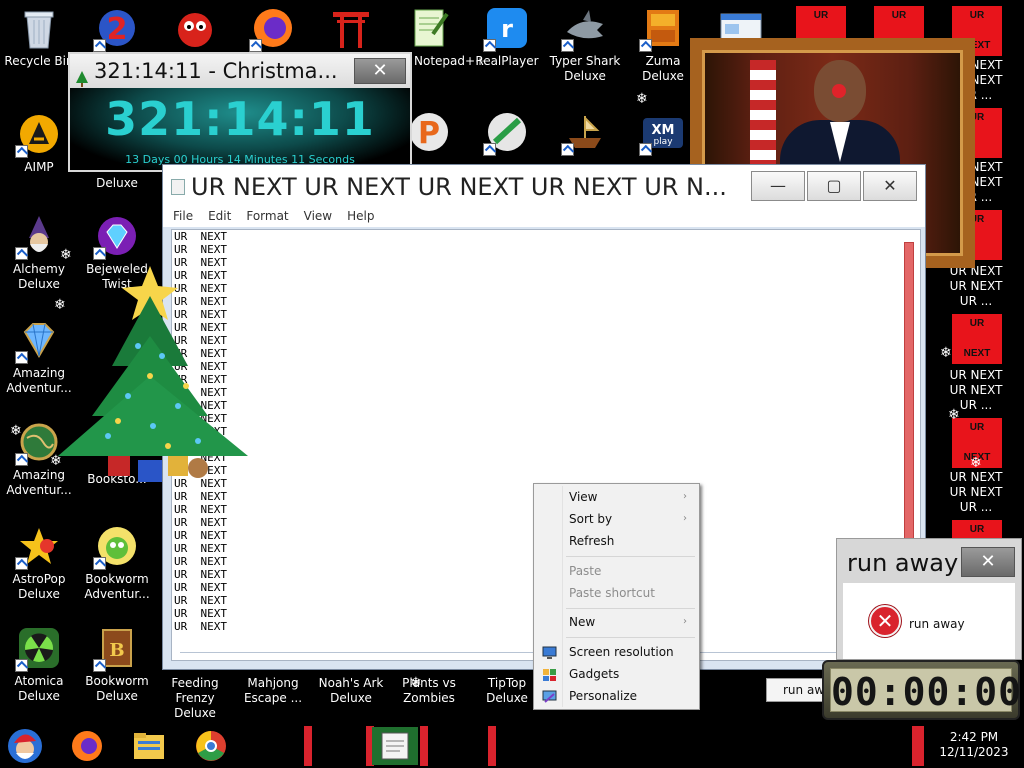 The width and height of the screenshot is (1024, 768). Describe the element at coordinates (117, 183) in the screenshot. I see `desktop-icon-deluxe: Deluxe` at that location.